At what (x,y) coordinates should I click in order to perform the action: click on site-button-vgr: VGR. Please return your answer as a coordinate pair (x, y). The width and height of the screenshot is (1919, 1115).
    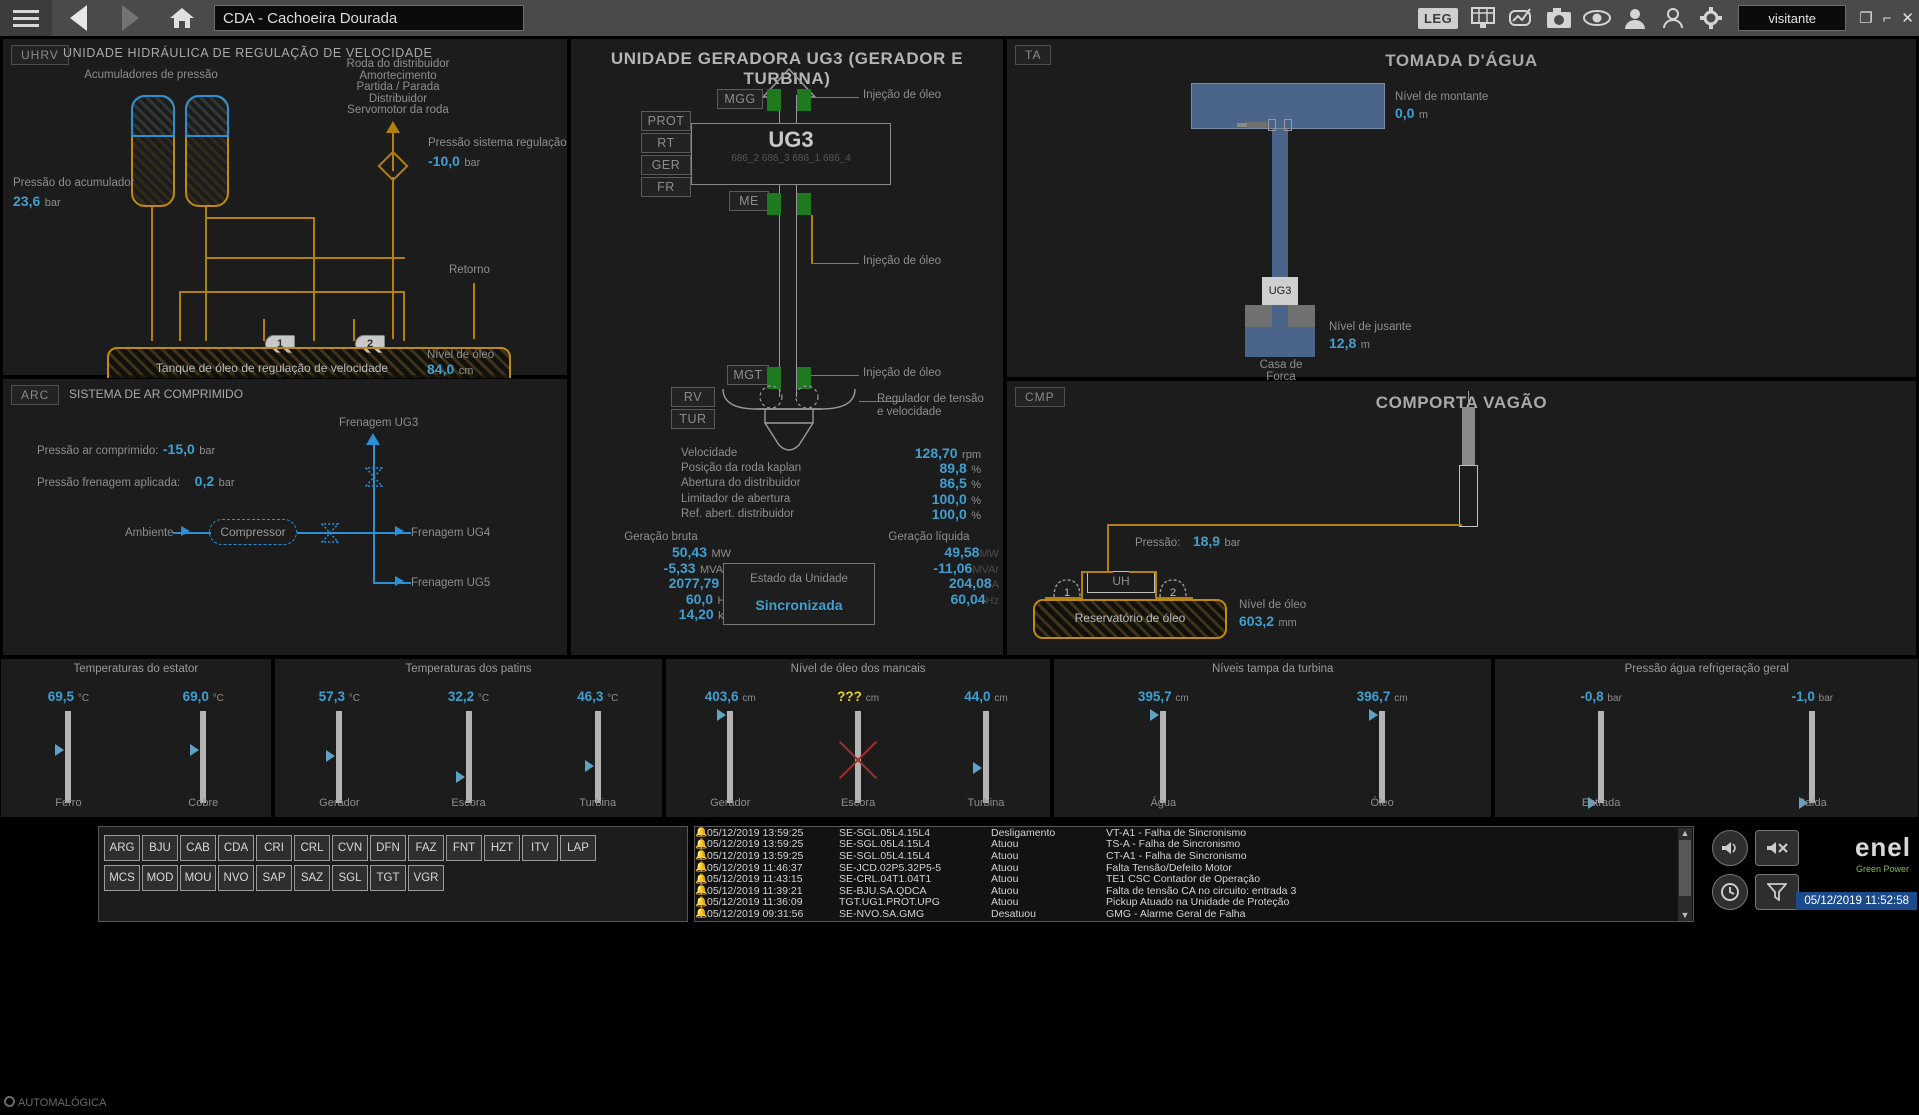
    Looking at the image, I should click on (426, 878).